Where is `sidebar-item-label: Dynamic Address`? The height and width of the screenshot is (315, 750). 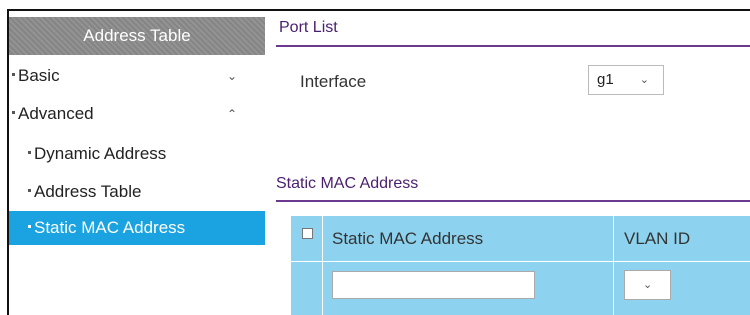
sidebar-item-label: Dynamic Address is located at coordinates (100, 153).